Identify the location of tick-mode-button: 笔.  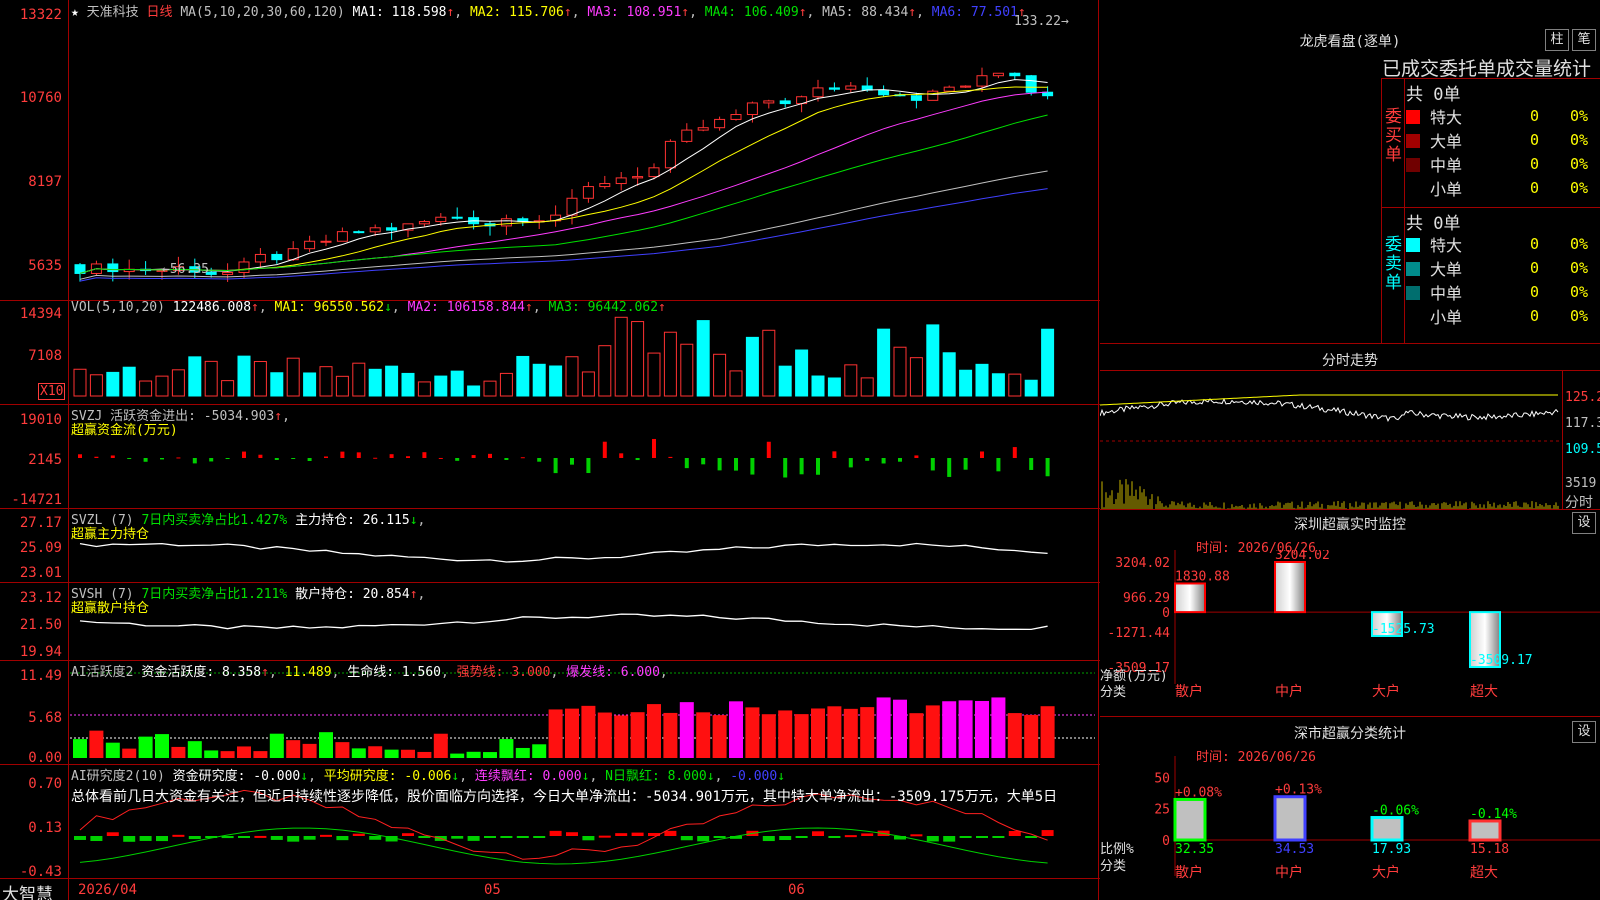
(1584, 40).